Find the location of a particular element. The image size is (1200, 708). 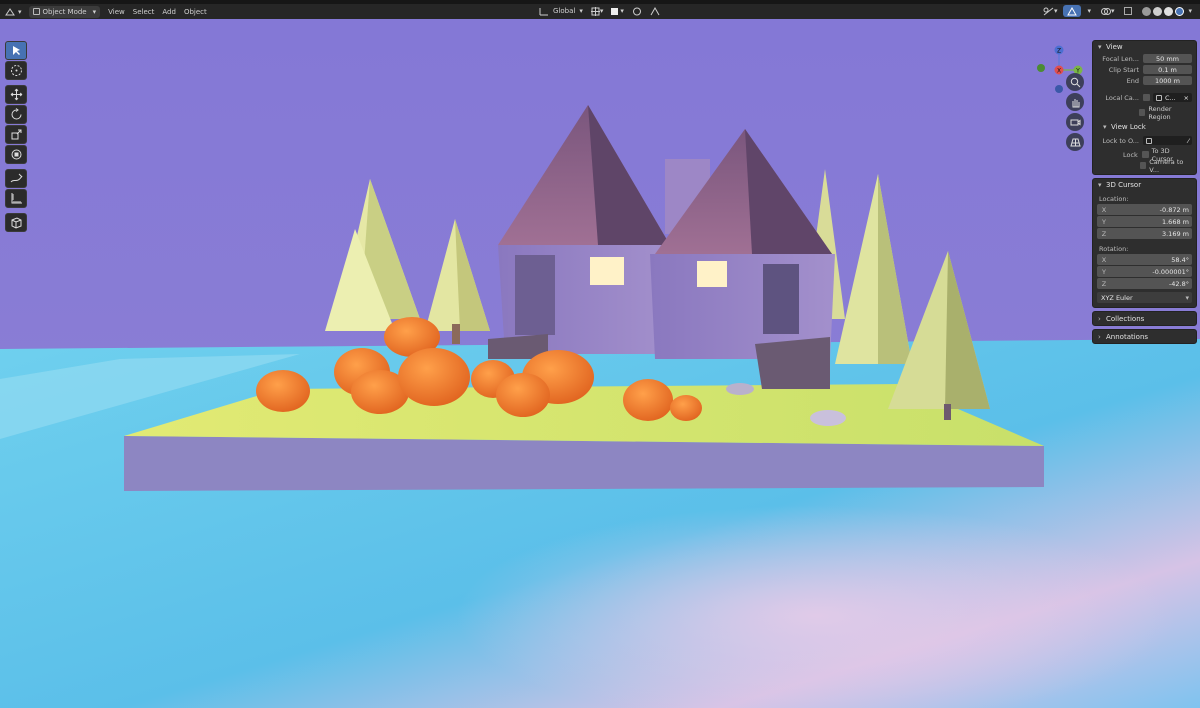

rotate-tool is located at coordinates (16, 114).